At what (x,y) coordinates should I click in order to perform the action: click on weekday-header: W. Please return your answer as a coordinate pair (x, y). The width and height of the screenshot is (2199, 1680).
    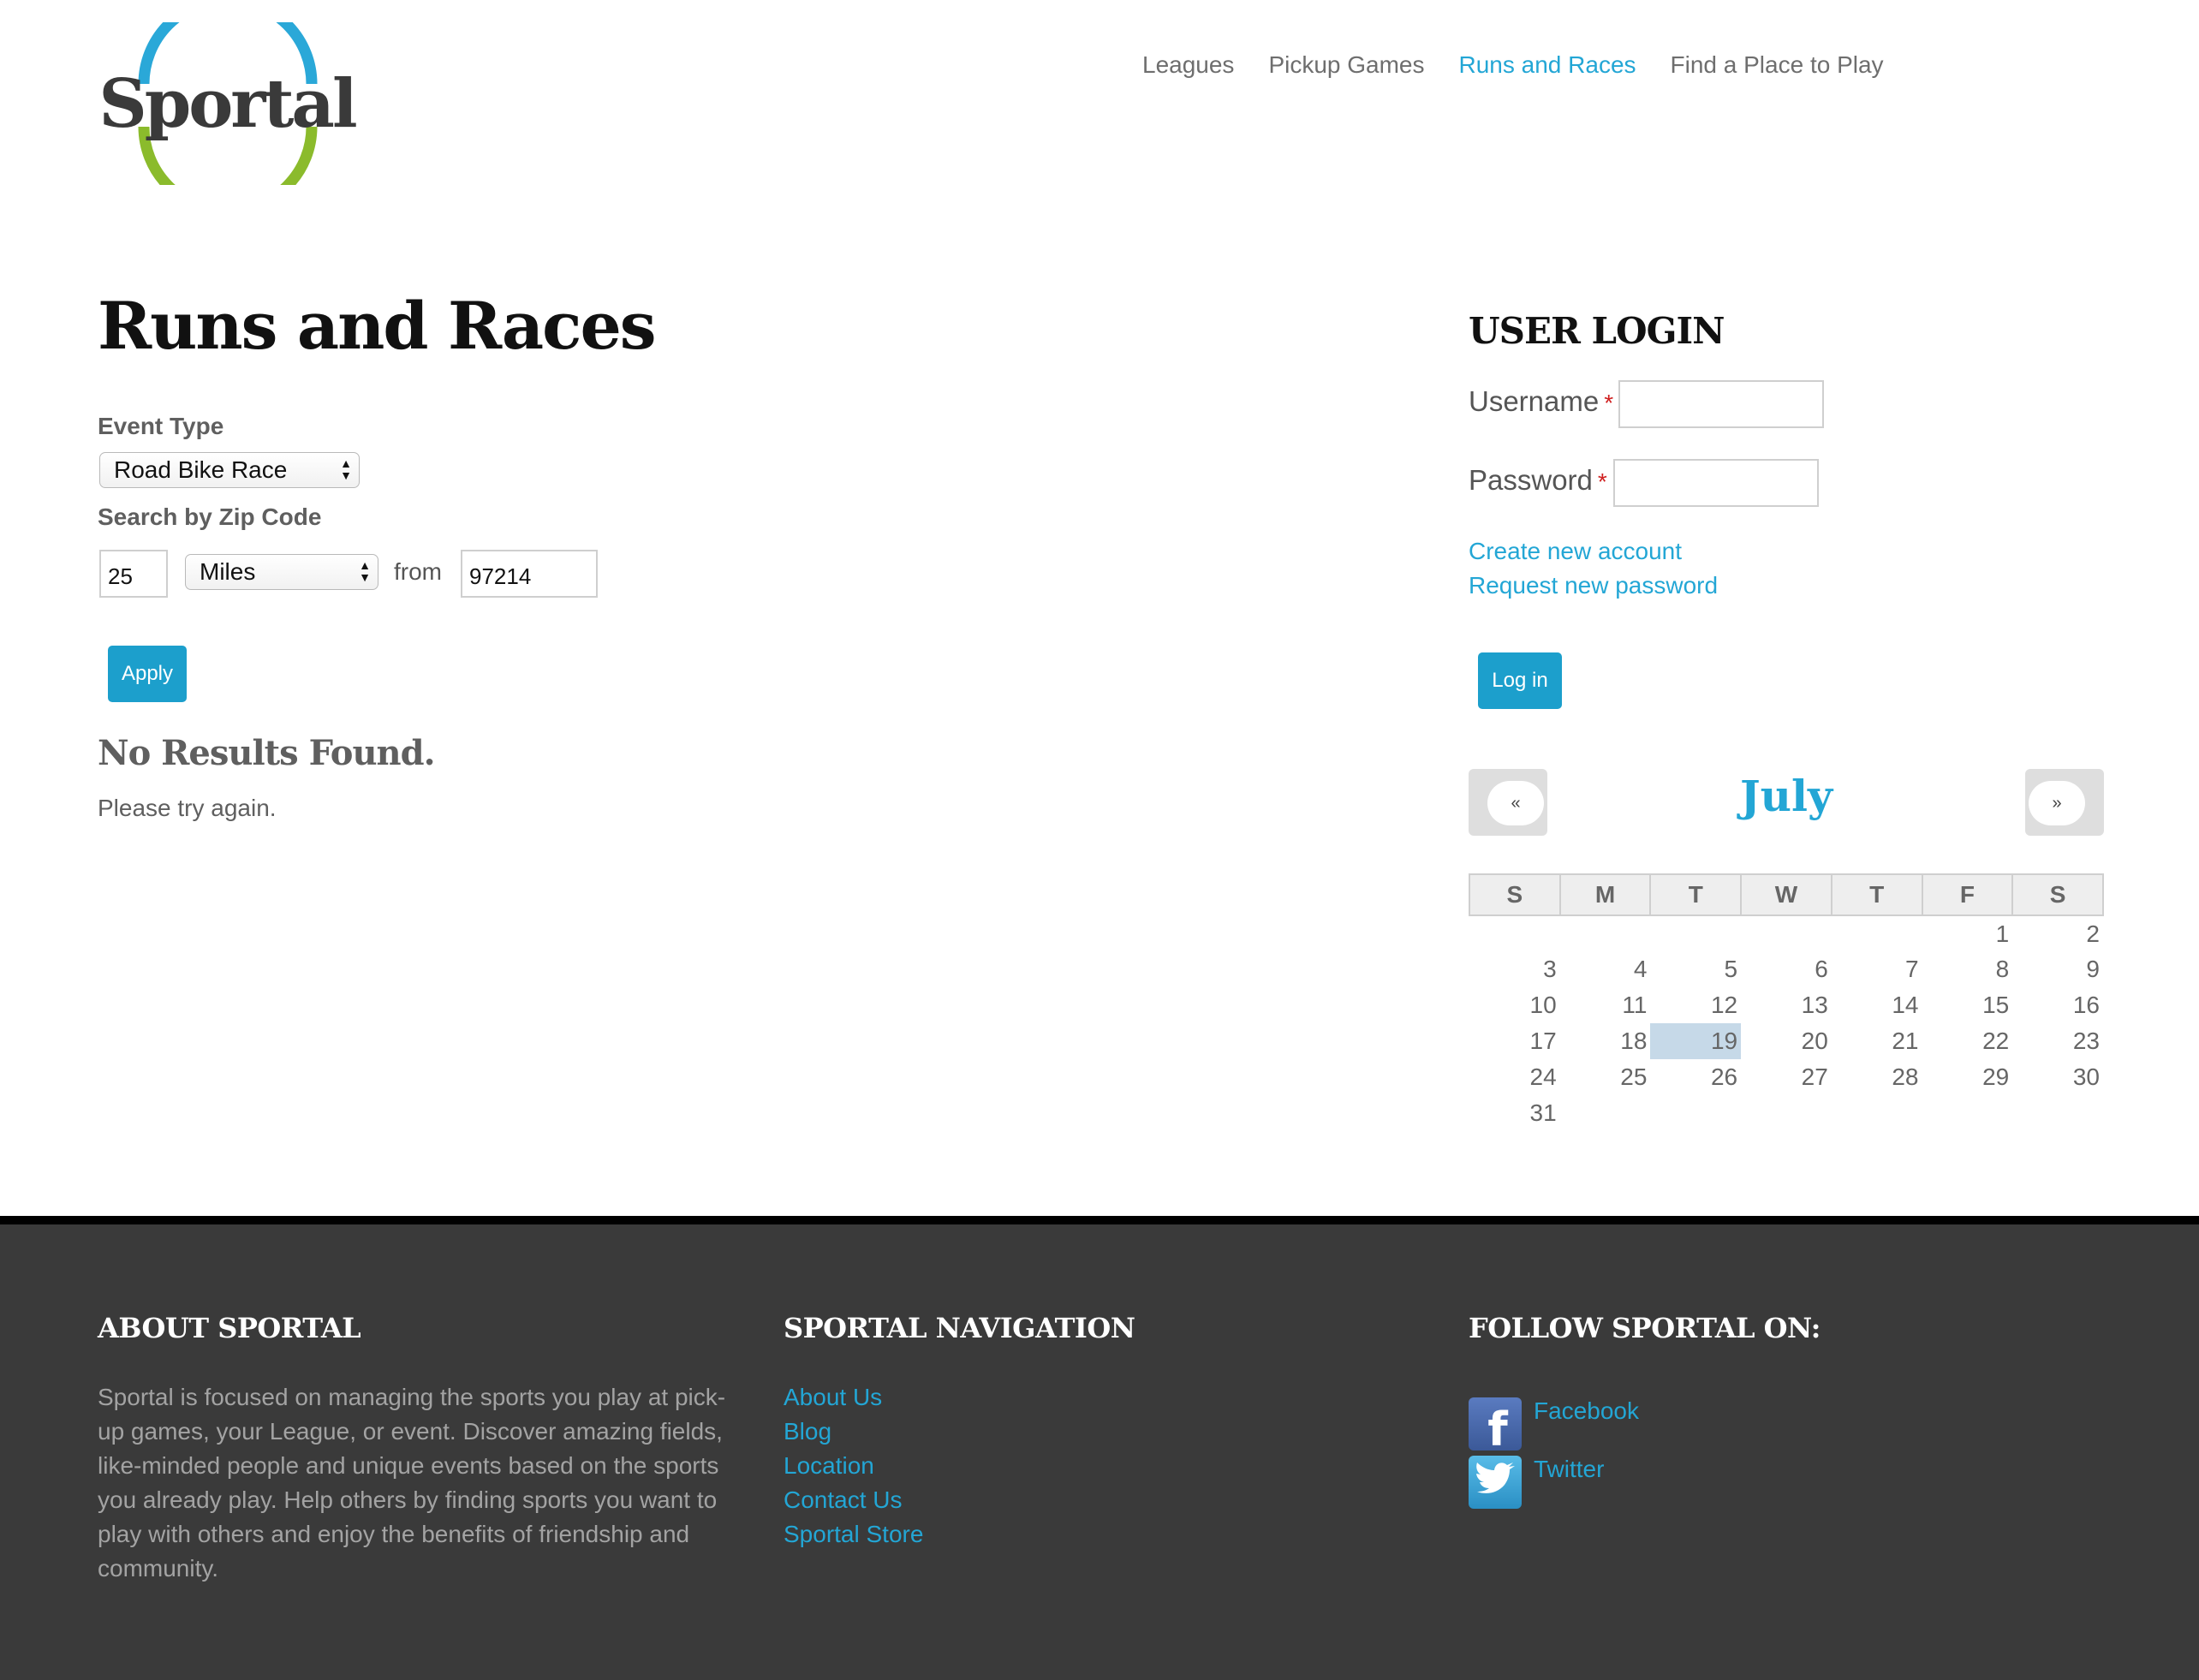
    Looking at the image, I should click on (1786, 895).